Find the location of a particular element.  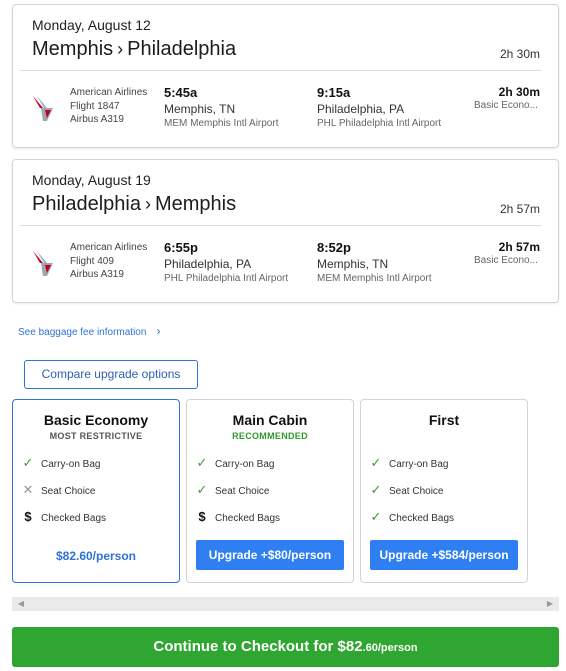

fare-name: First is located at coordinates (444, 420).